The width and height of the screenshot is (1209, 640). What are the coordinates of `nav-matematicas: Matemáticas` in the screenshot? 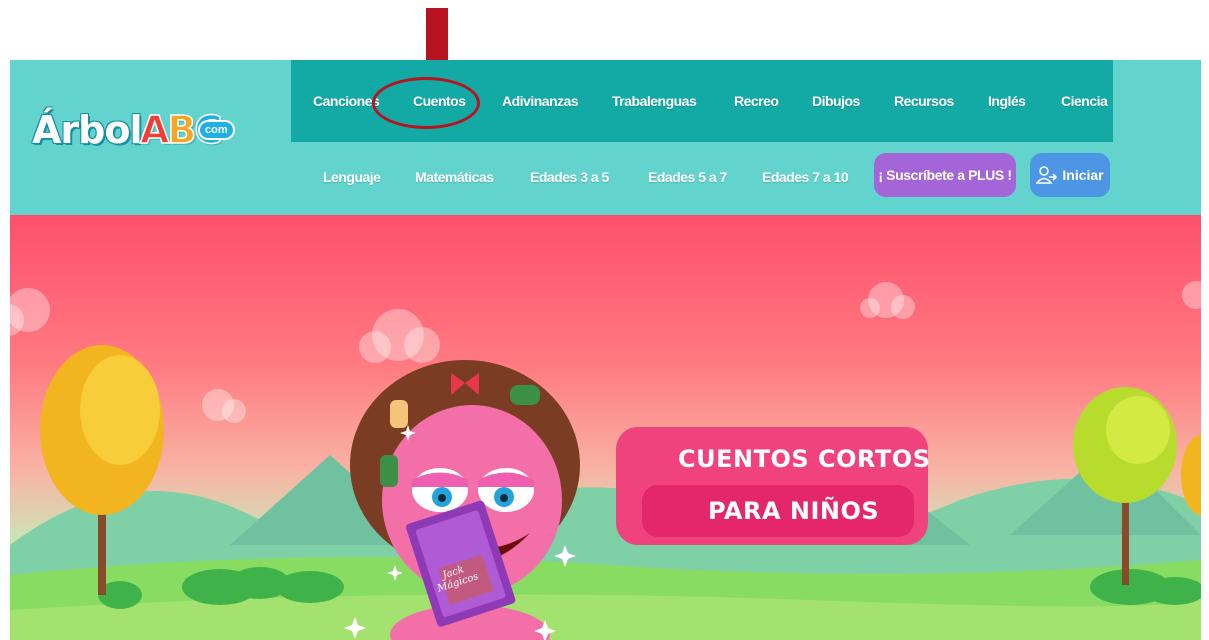 It's located at (454, 177).